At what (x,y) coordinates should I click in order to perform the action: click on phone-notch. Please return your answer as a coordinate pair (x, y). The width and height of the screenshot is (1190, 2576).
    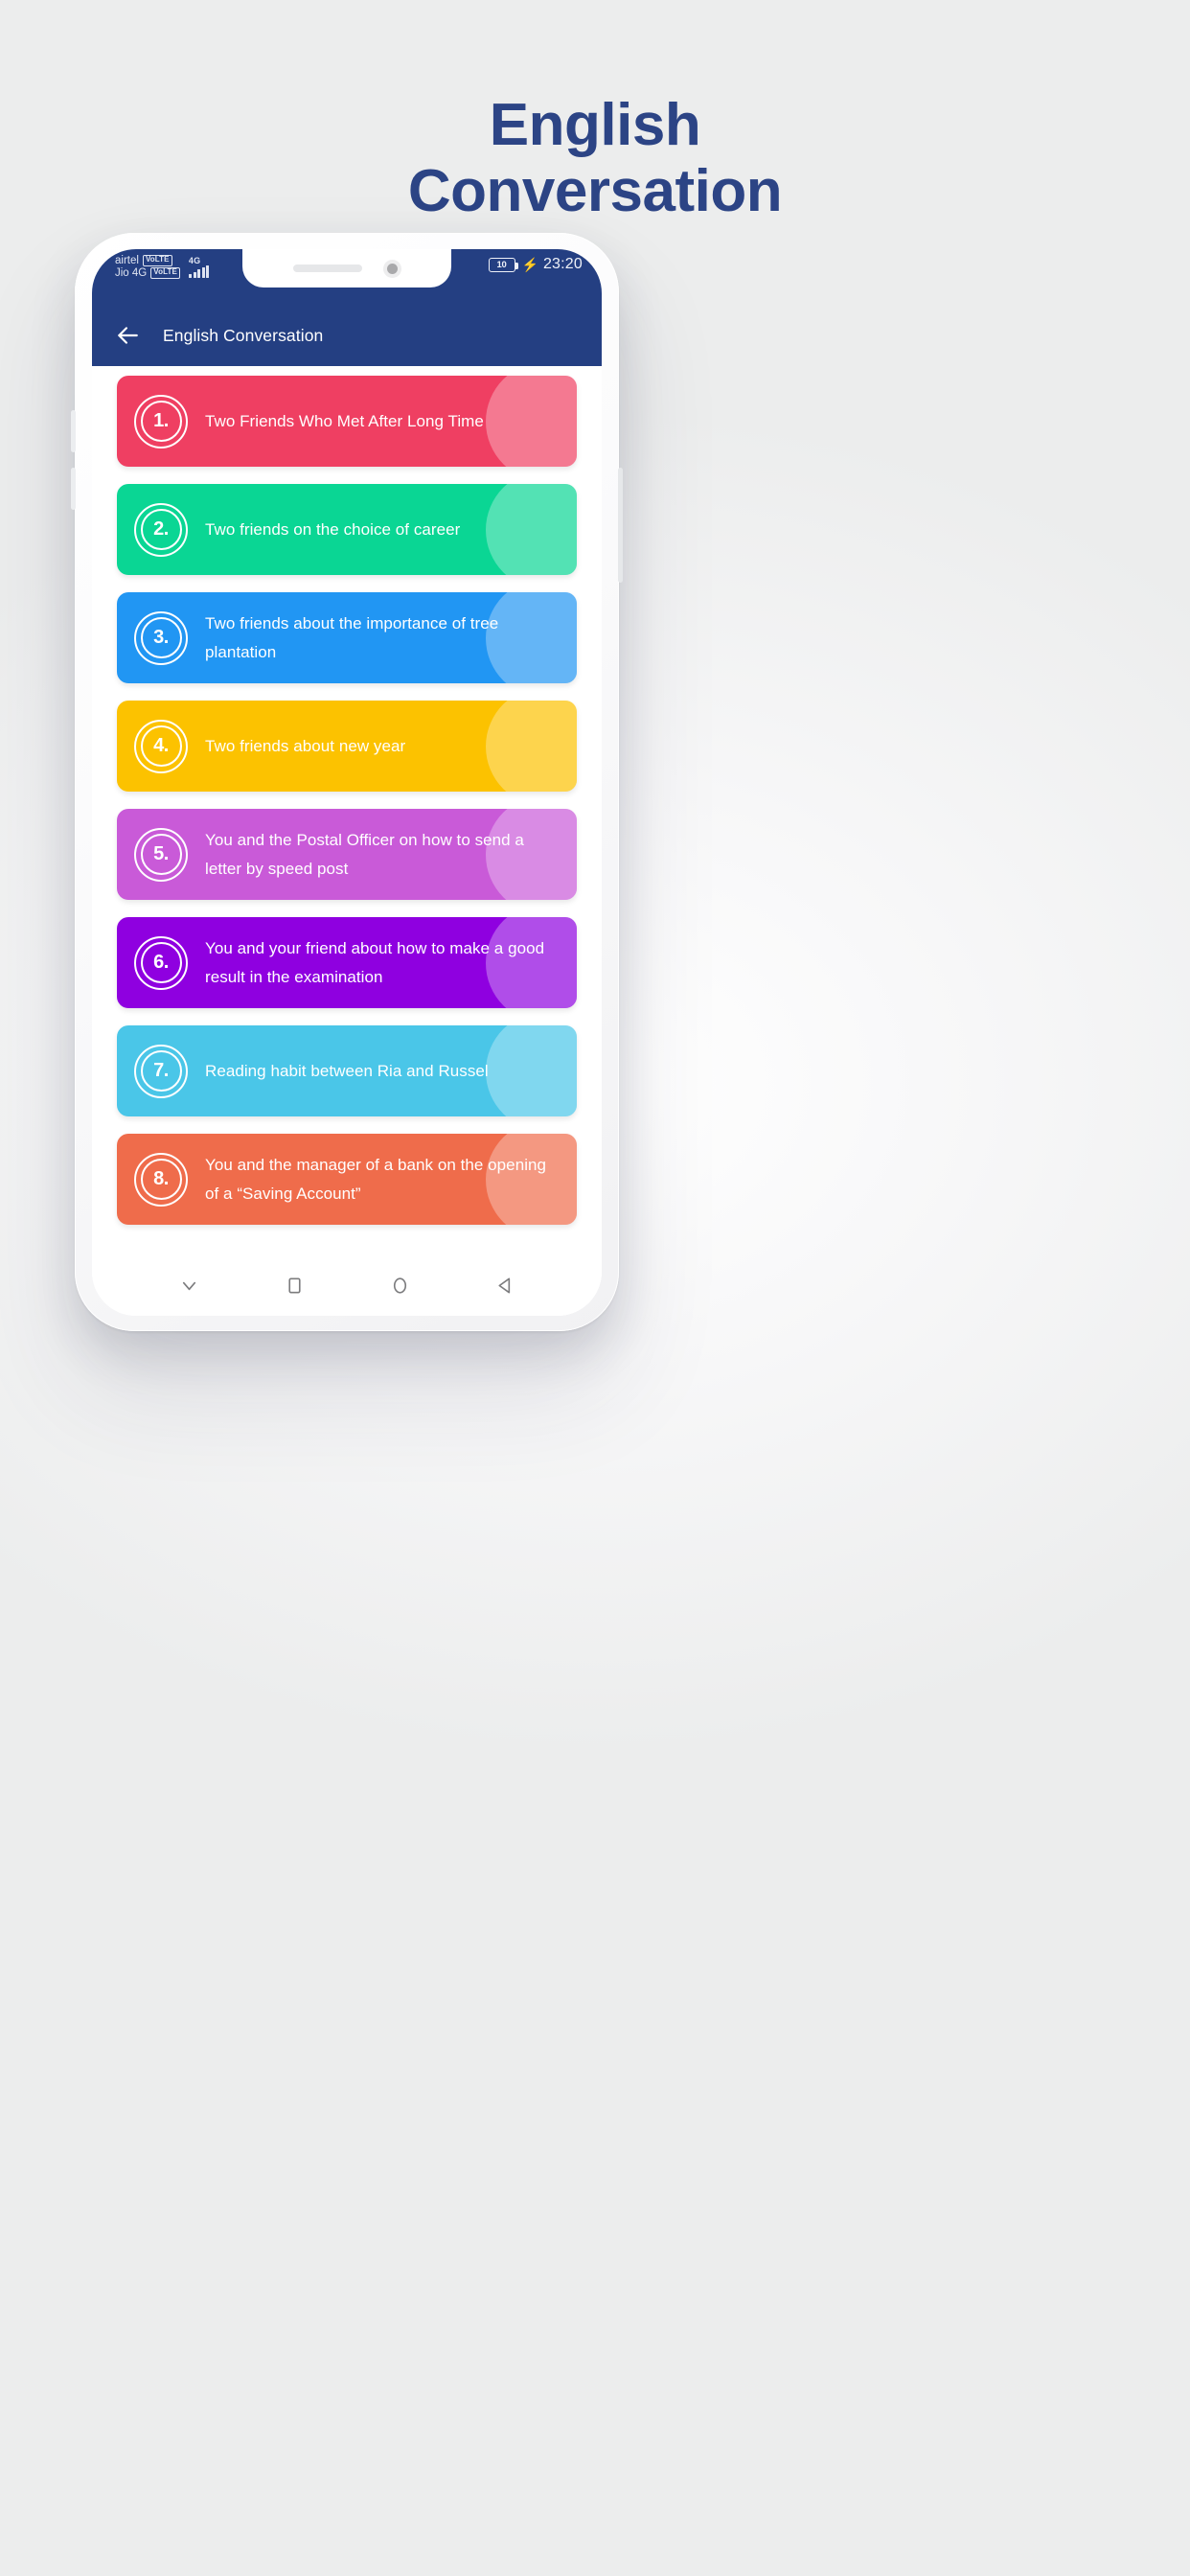
    Looking at the image, I should click on (347, 268).